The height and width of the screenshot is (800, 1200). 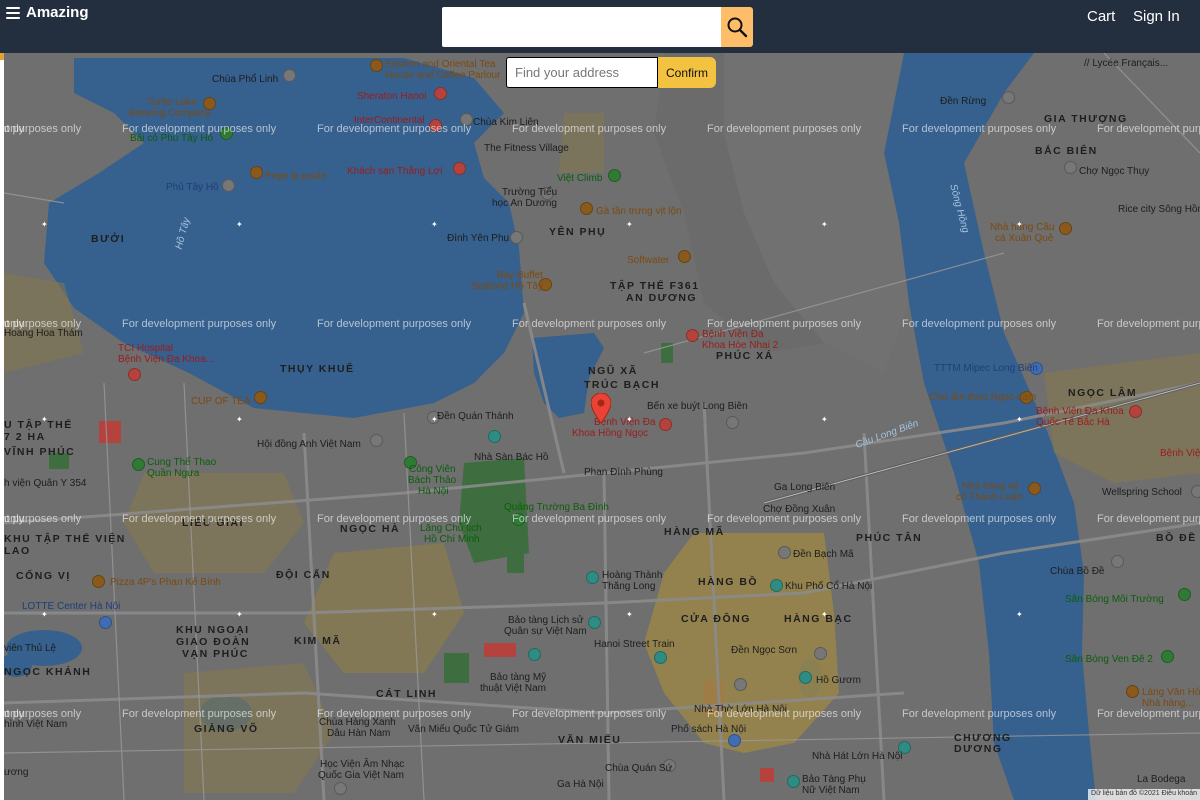 What do you see at coordinates (45, 483) in the screenshot?
I see `poi-label: h viện Quân Y 354` at bounding box center [45, 483].